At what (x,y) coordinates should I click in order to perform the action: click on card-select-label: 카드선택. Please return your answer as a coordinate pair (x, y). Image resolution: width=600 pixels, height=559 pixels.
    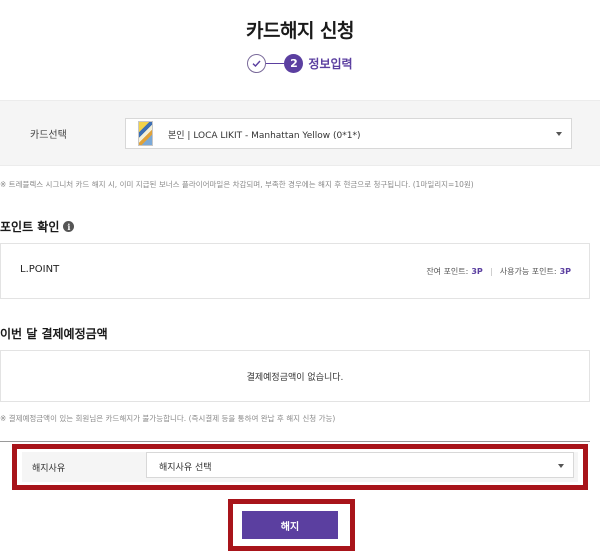
    Looking at the image, I should click on (48, 135).